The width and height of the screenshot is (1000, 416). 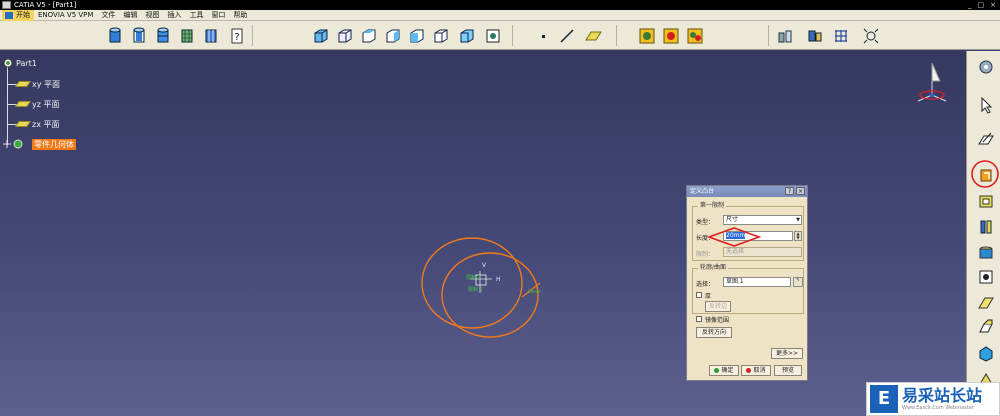 I want to click on help-icon: ?, so click(x=237, y=35).